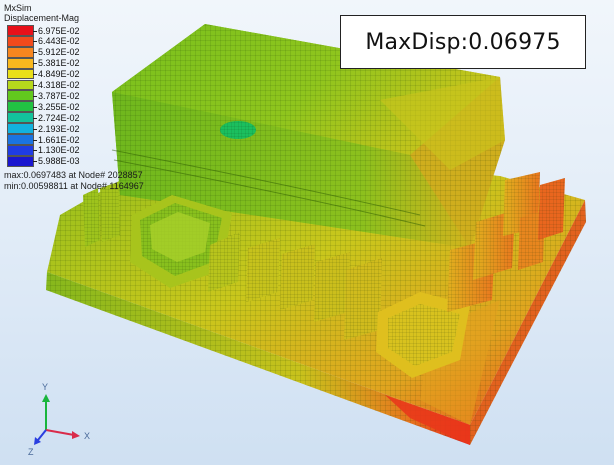 This screenshot has width=614, height=465. I want to click on max-displacement-label: MaxDisp:0.06975, so click(463, 42).